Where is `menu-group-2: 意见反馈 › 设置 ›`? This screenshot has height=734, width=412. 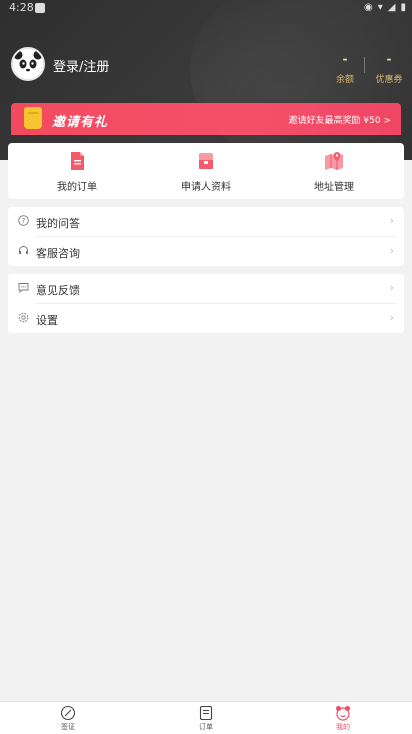
menu-group-2: 意见反馈 › 设置 › is located at coordinates (206, 303).